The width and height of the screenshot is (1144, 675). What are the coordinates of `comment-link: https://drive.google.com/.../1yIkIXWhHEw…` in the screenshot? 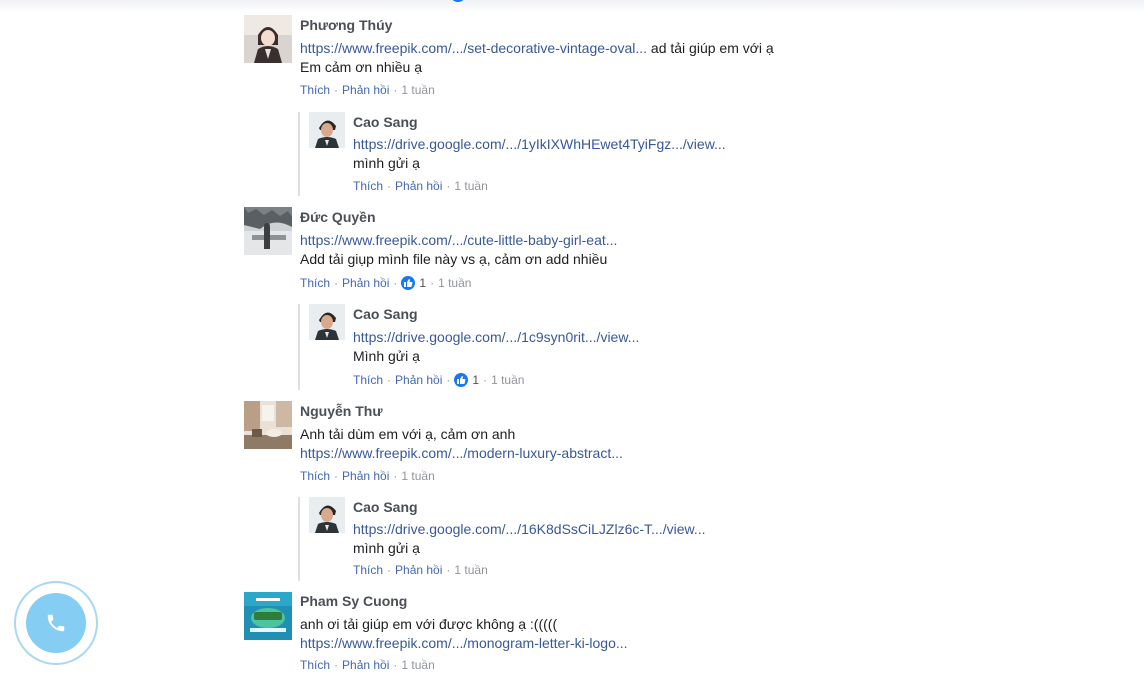 It's located at (539, 144).